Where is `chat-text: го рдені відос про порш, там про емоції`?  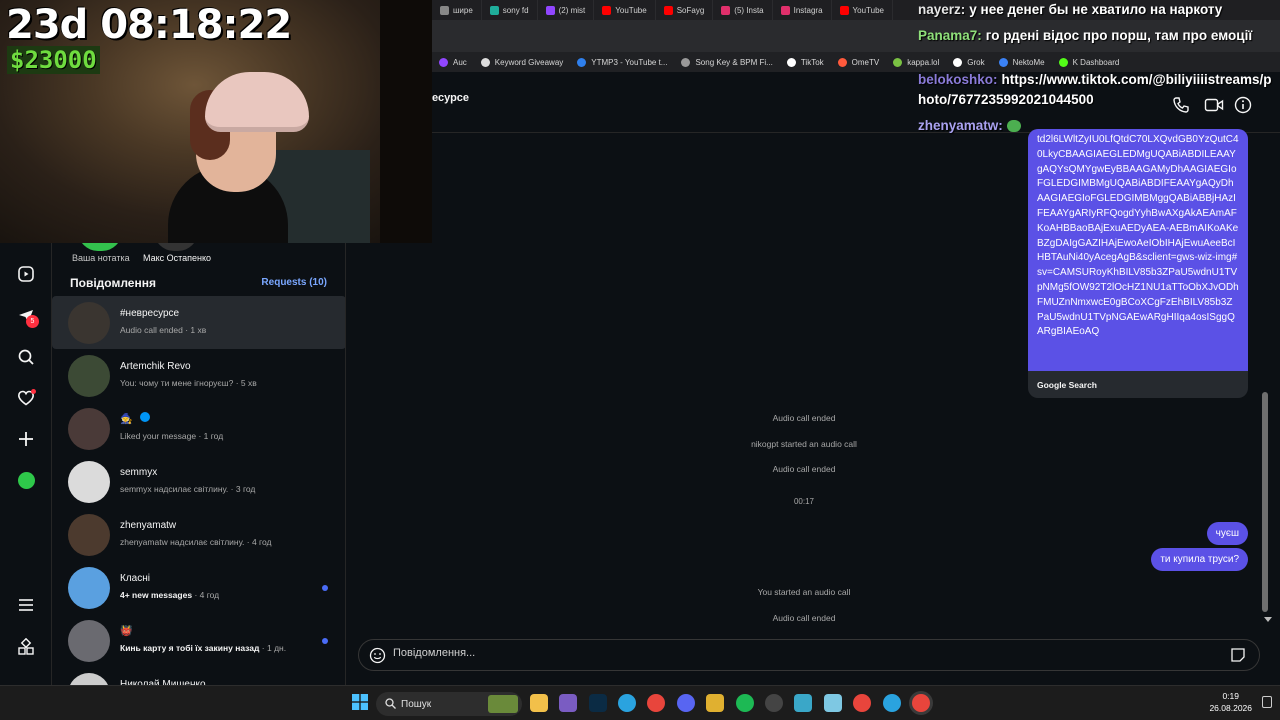
chat-text: го рдені відос про порш, там про емоції is located at coordinates (1119, 35).